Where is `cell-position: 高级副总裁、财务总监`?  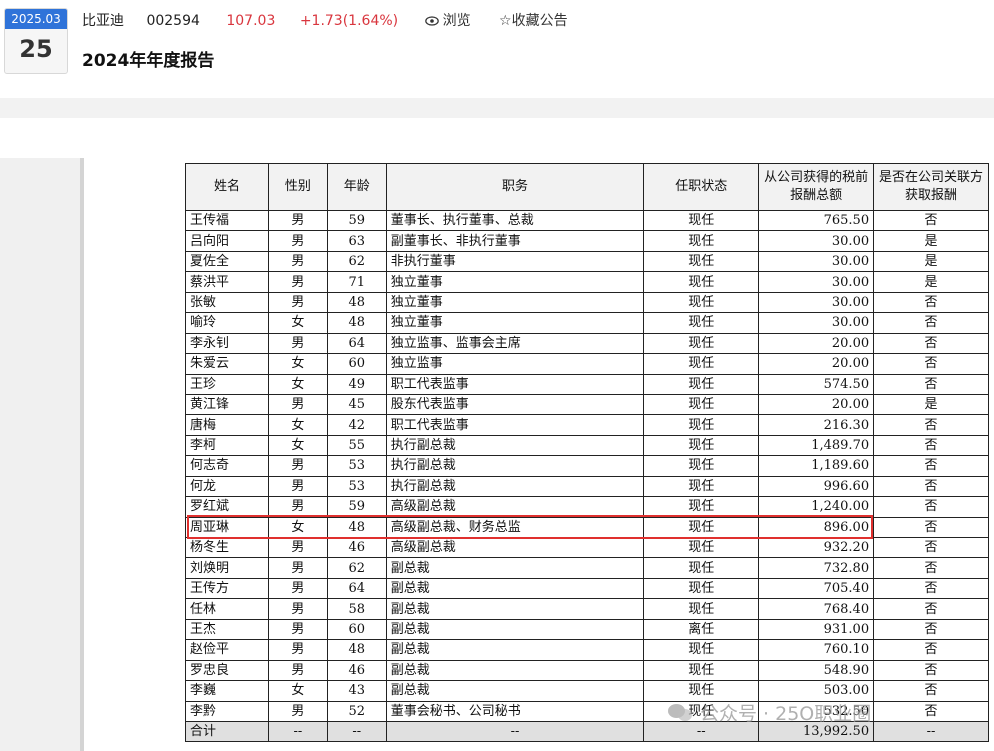 cell-position: 高级副总裁、财务总监 is located at coordinates (515, 527).